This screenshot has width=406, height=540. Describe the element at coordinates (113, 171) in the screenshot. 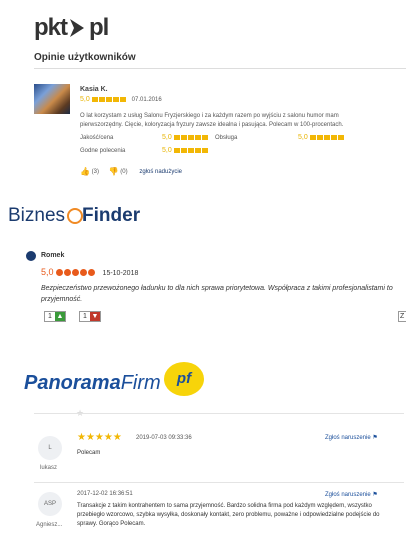

I see `thumbs-down-icon: 👎` at that location.